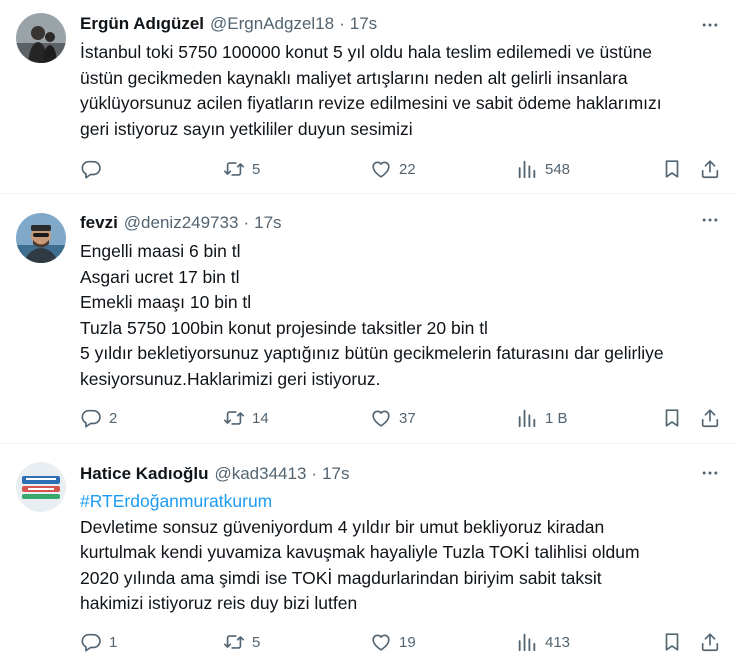 Image resolution: width=735 pixels, height=664 pixels. What do you see at coordinates (407, 169) in the screenshot?
I see `like-count: 22` at bounding box center [407, 169].